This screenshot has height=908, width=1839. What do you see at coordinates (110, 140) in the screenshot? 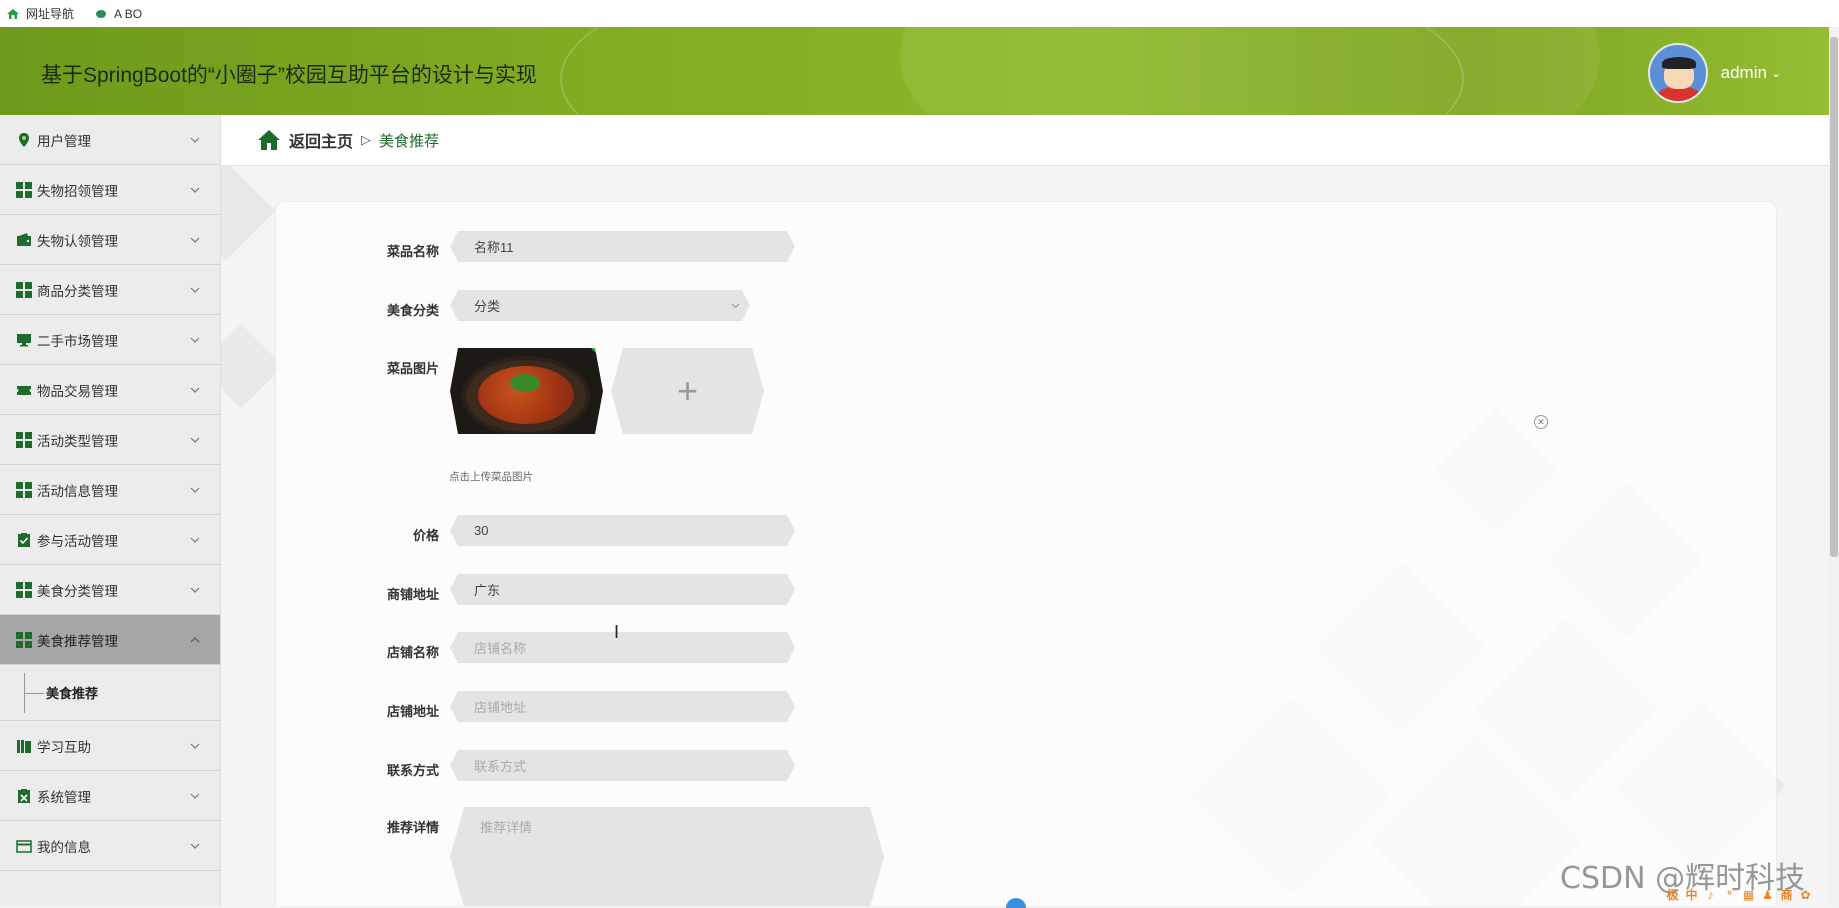
I see `sidebar-item-users: 用户管理` at bounding box center [110, 140].